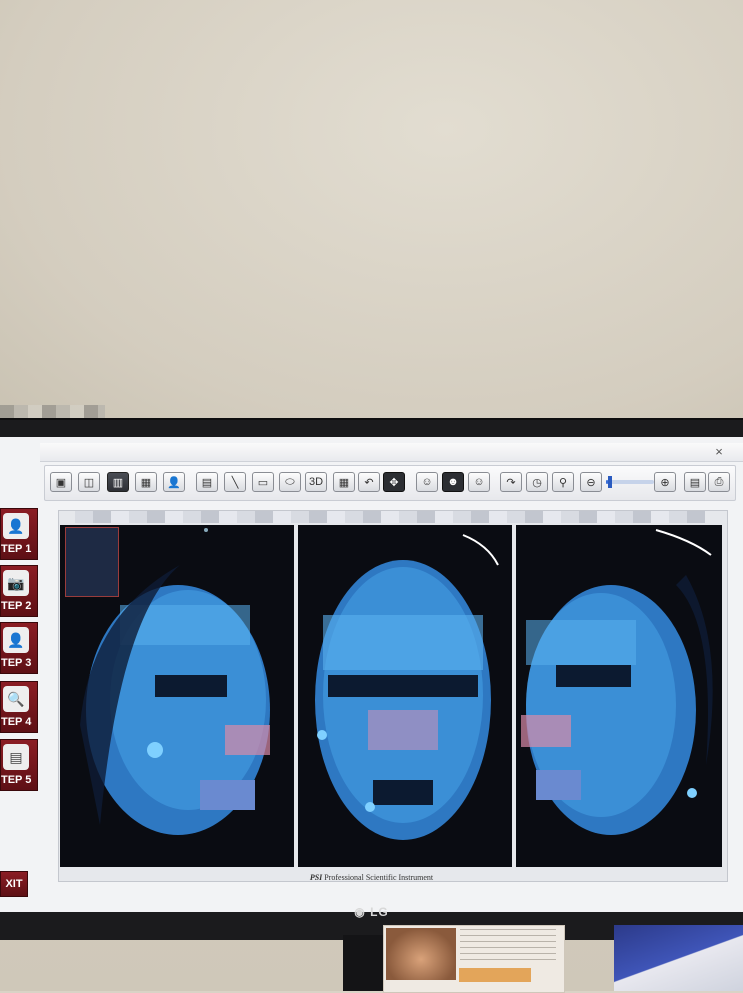 The image size is (743, 993). Describe the element at coordinates (344, 482) in the screenshot. I see `grid-icon: ▦` at that location.